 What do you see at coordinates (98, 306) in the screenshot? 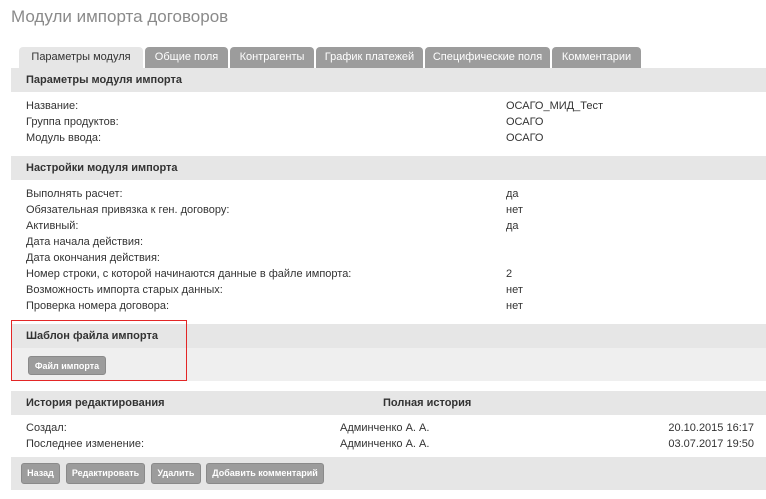
I see `setting-label: Проверка номера договора:` at bounding box center [98, 306].